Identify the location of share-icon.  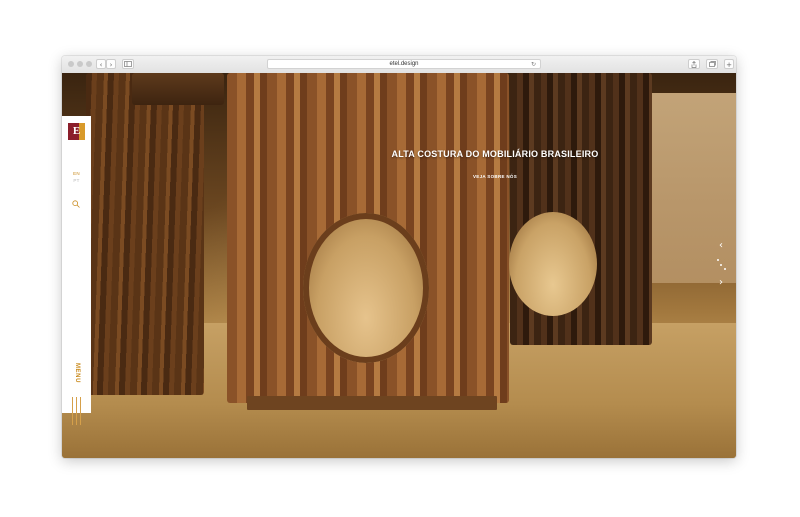
(694, 64).